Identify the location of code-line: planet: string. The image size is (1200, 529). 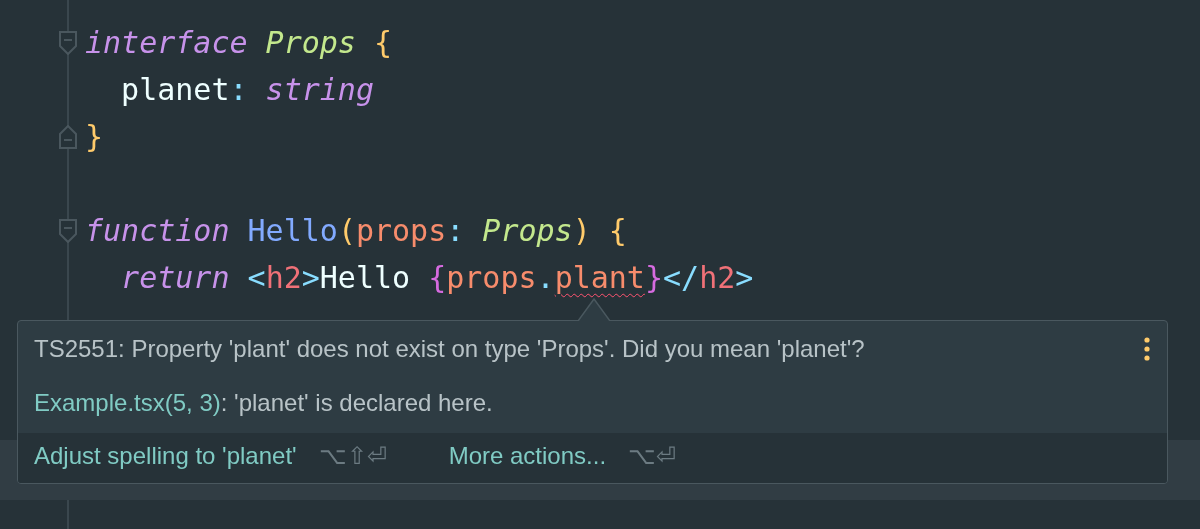
(247, 89).